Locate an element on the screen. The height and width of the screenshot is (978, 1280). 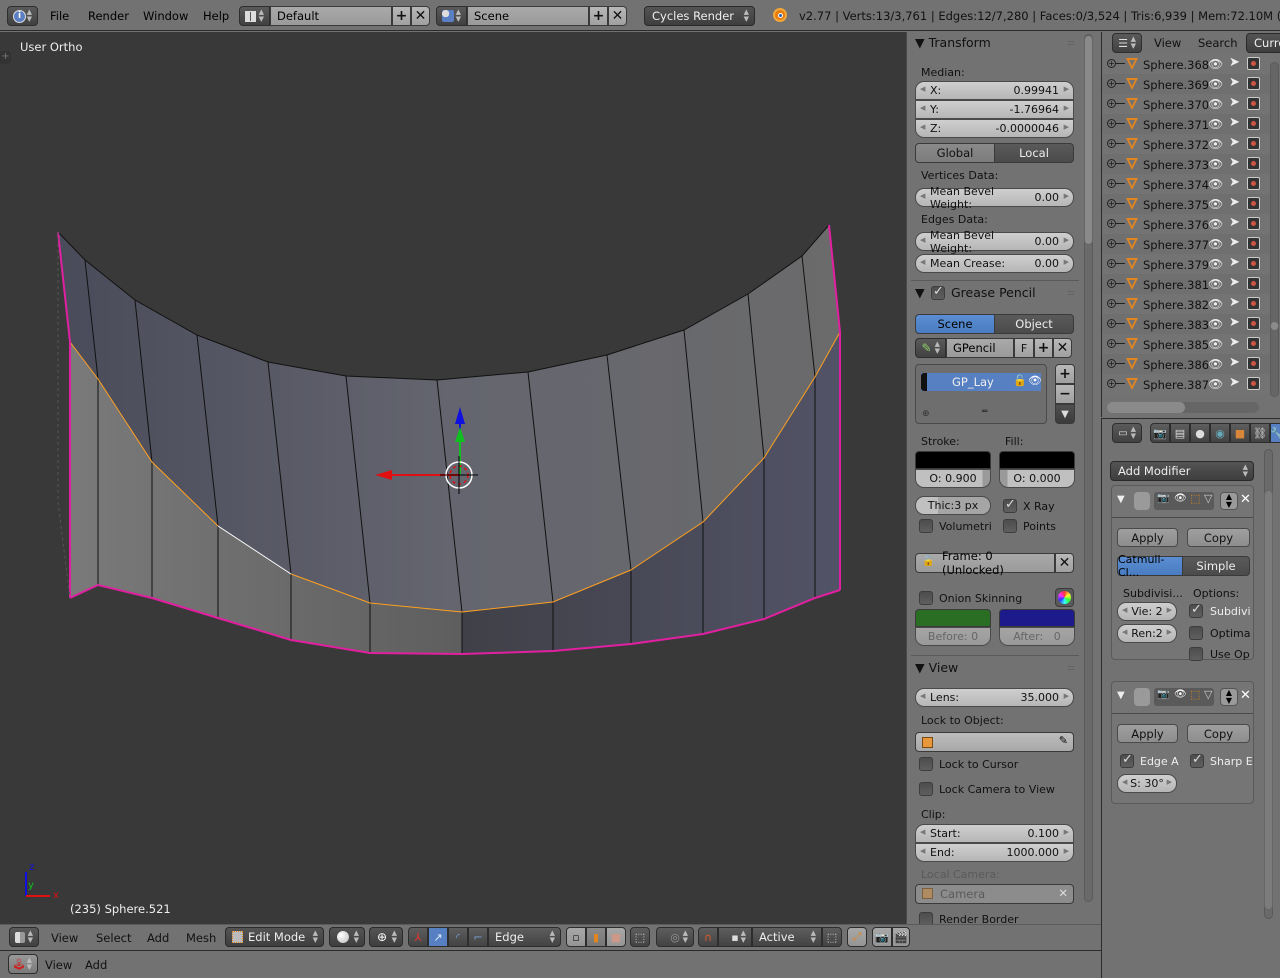
outliner-menu-view: View is located at coordinates (1167, 43).